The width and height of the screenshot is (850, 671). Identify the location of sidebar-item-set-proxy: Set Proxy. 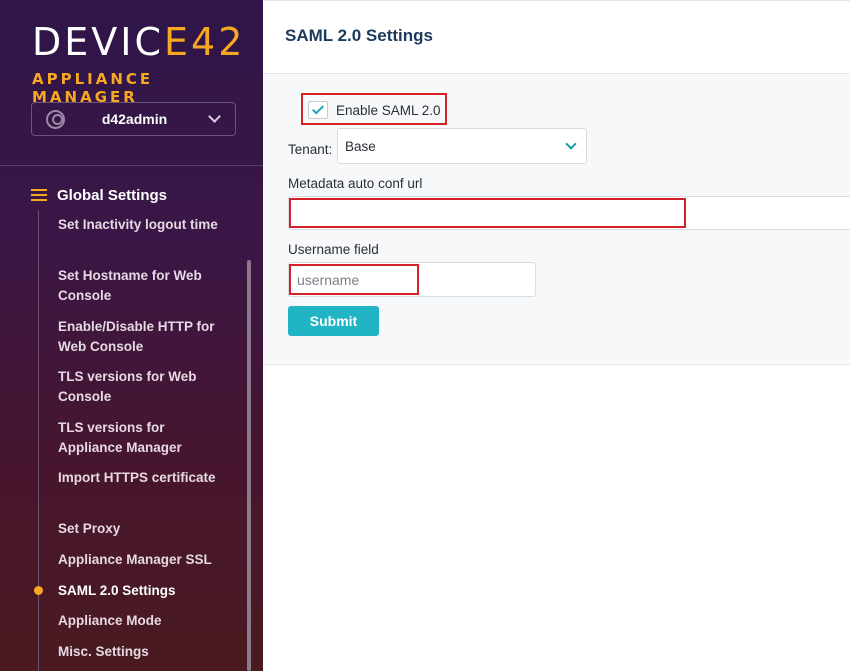
(138, 529).